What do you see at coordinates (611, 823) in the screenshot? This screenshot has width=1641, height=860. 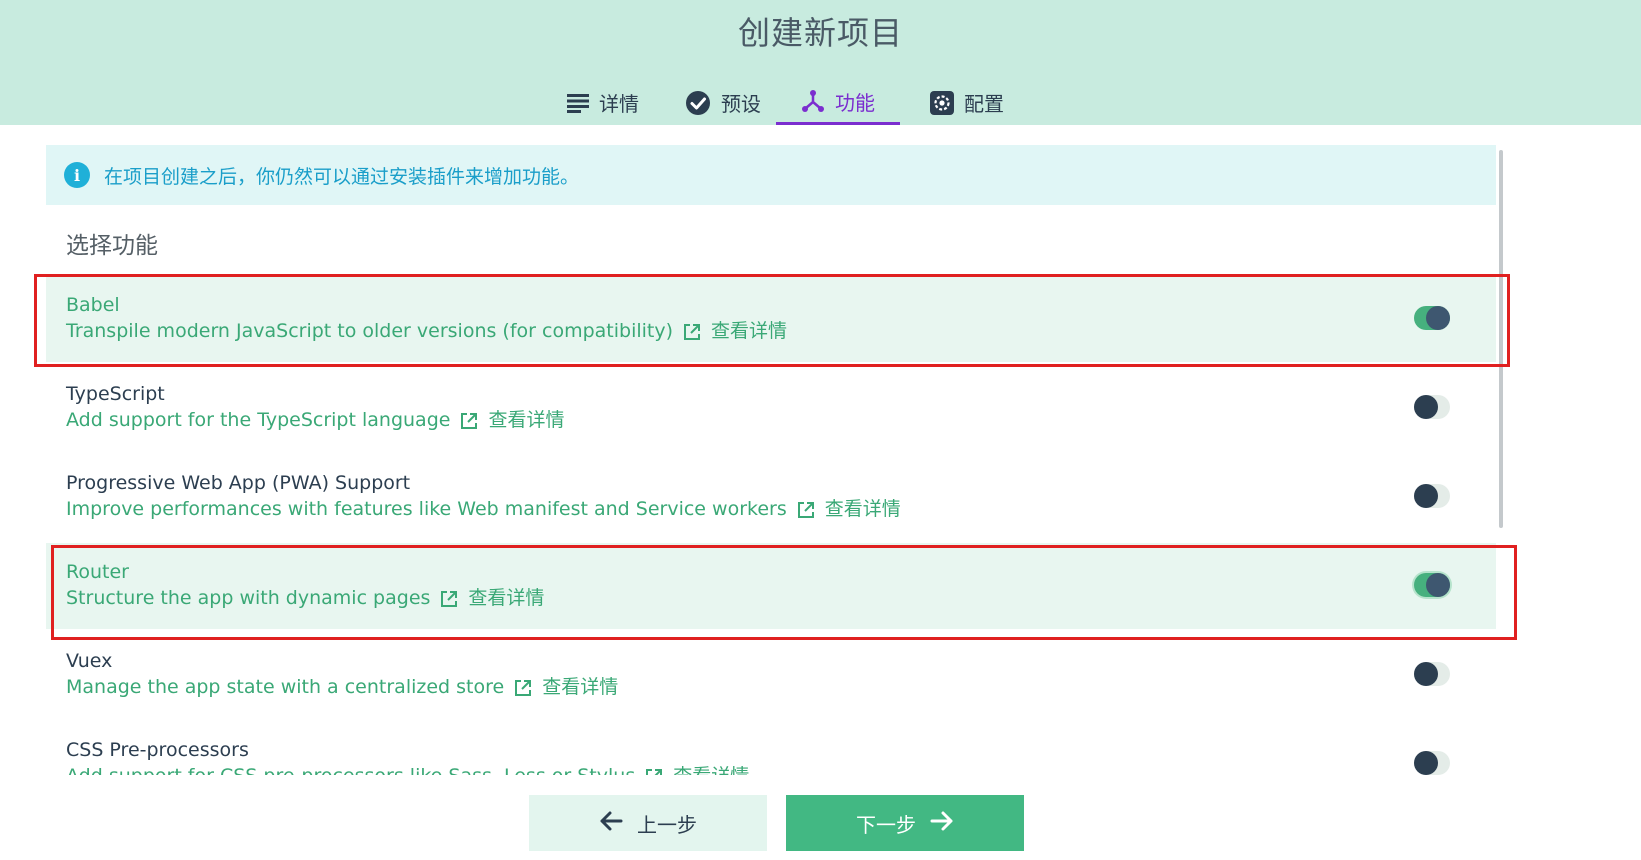 I see `arrow-left-icon` at bounding box center [611, 823].